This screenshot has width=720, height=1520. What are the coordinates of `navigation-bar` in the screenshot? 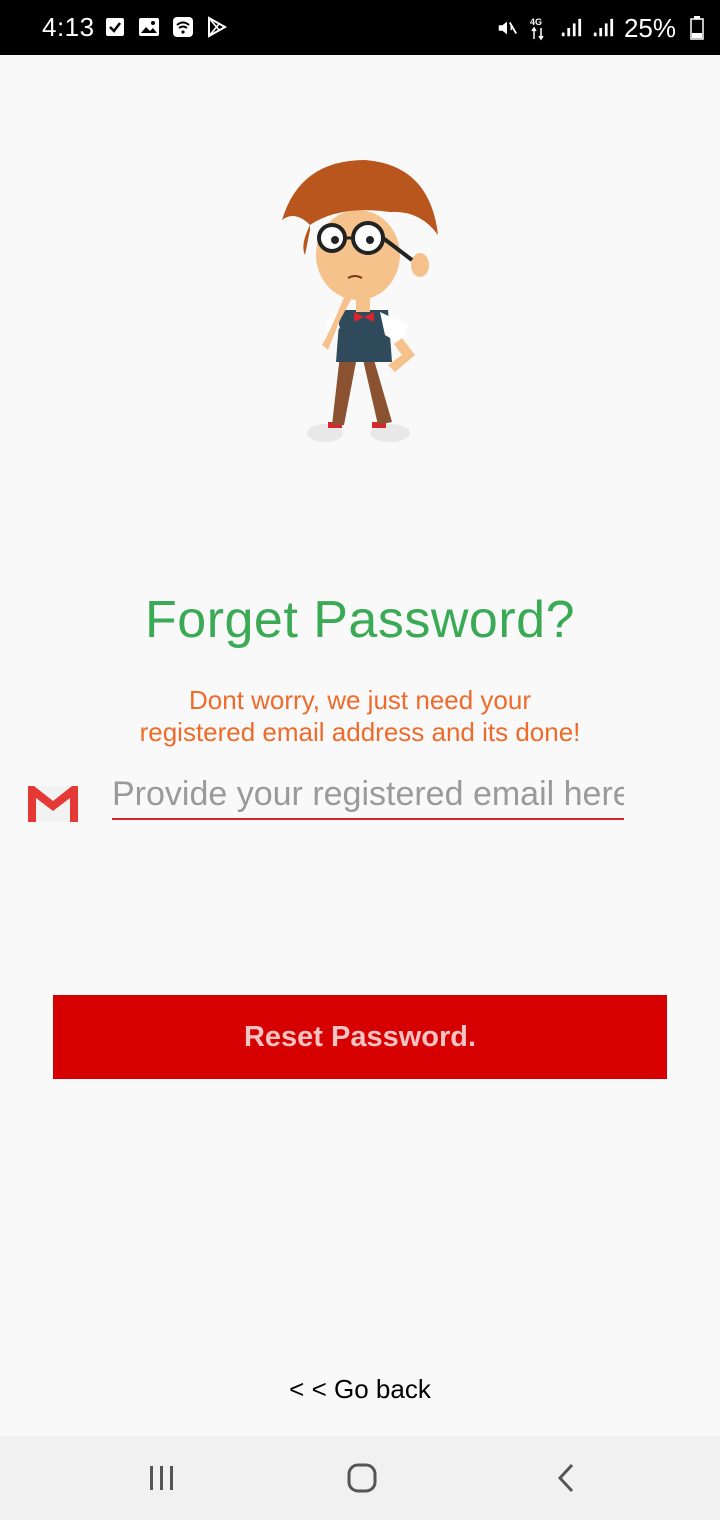 It's located at (360, 1478).